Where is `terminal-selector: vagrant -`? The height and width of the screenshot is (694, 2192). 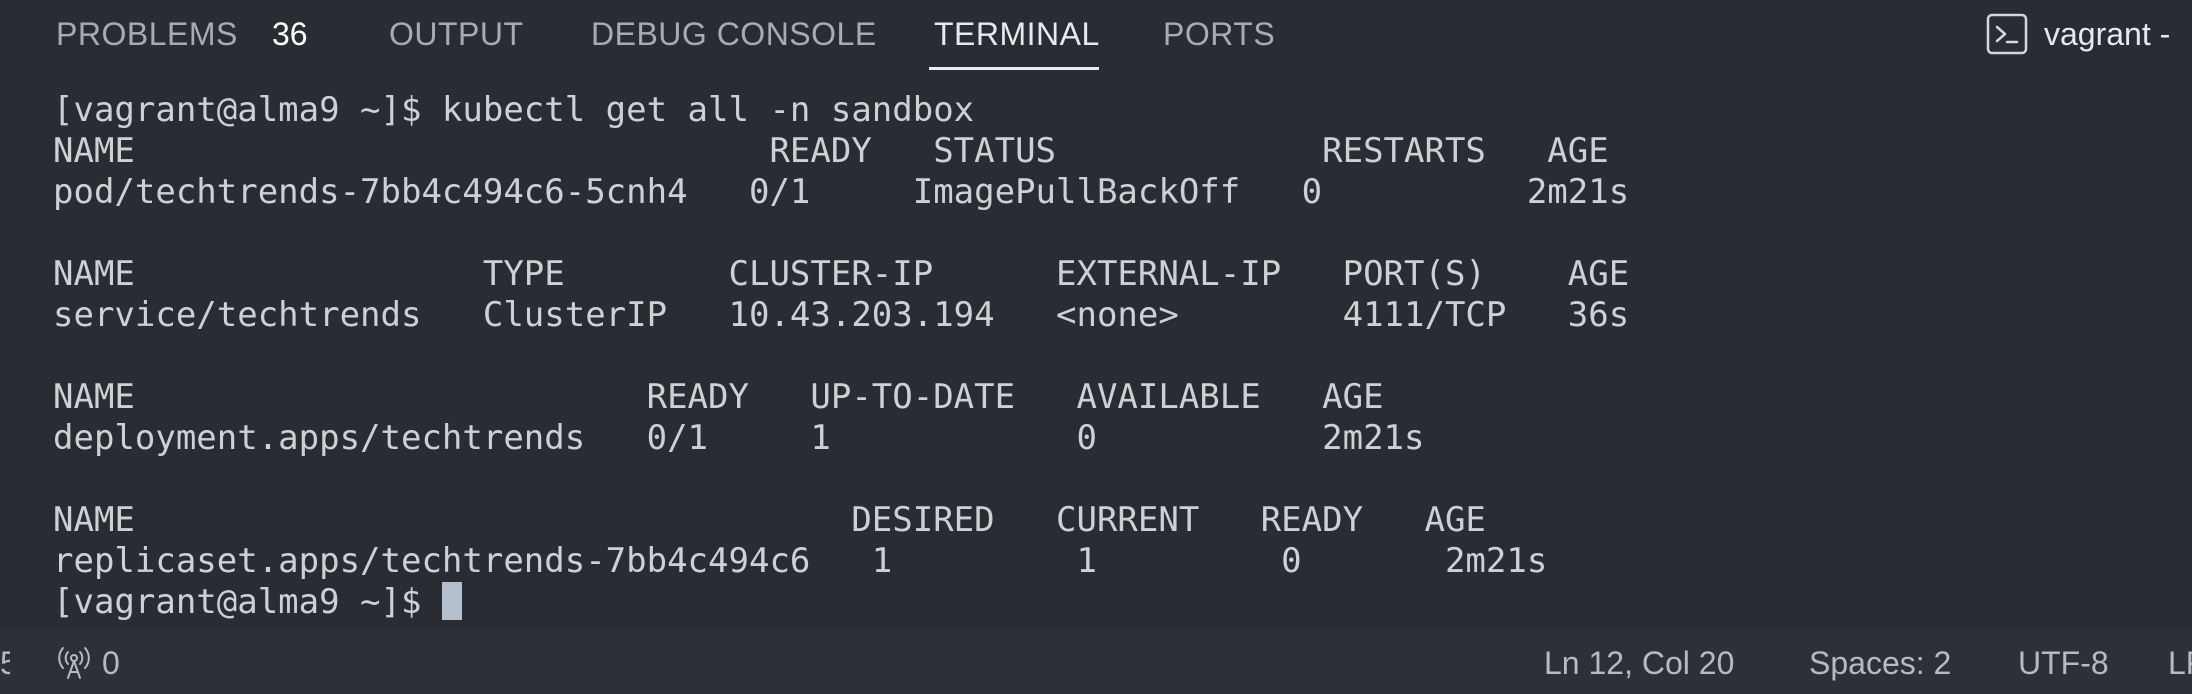
terminal-selector: vagrant - is located at coordinates (2089, 34).